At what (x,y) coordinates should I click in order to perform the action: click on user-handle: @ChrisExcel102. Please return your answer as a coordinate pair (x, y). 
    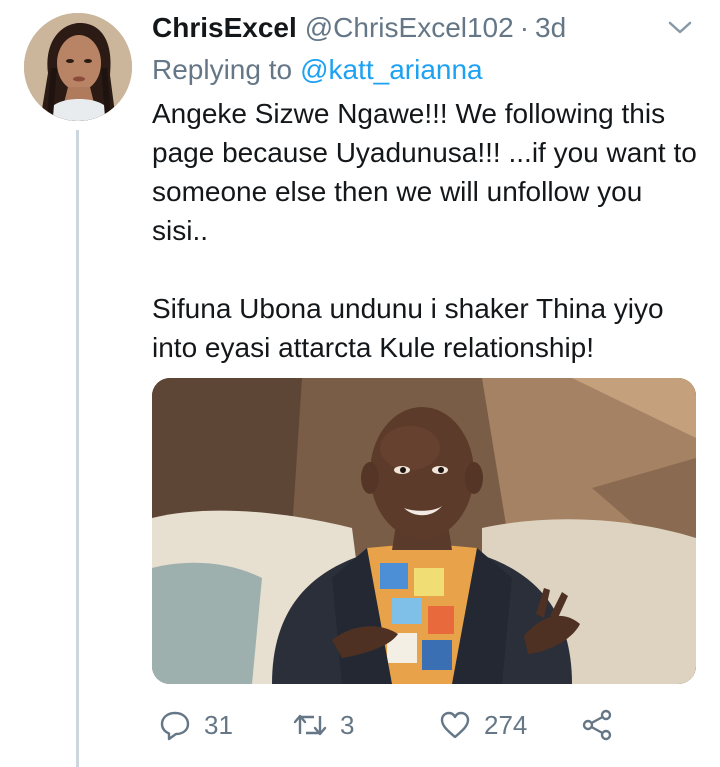
    Looking at the image, I should click on (409, 28).